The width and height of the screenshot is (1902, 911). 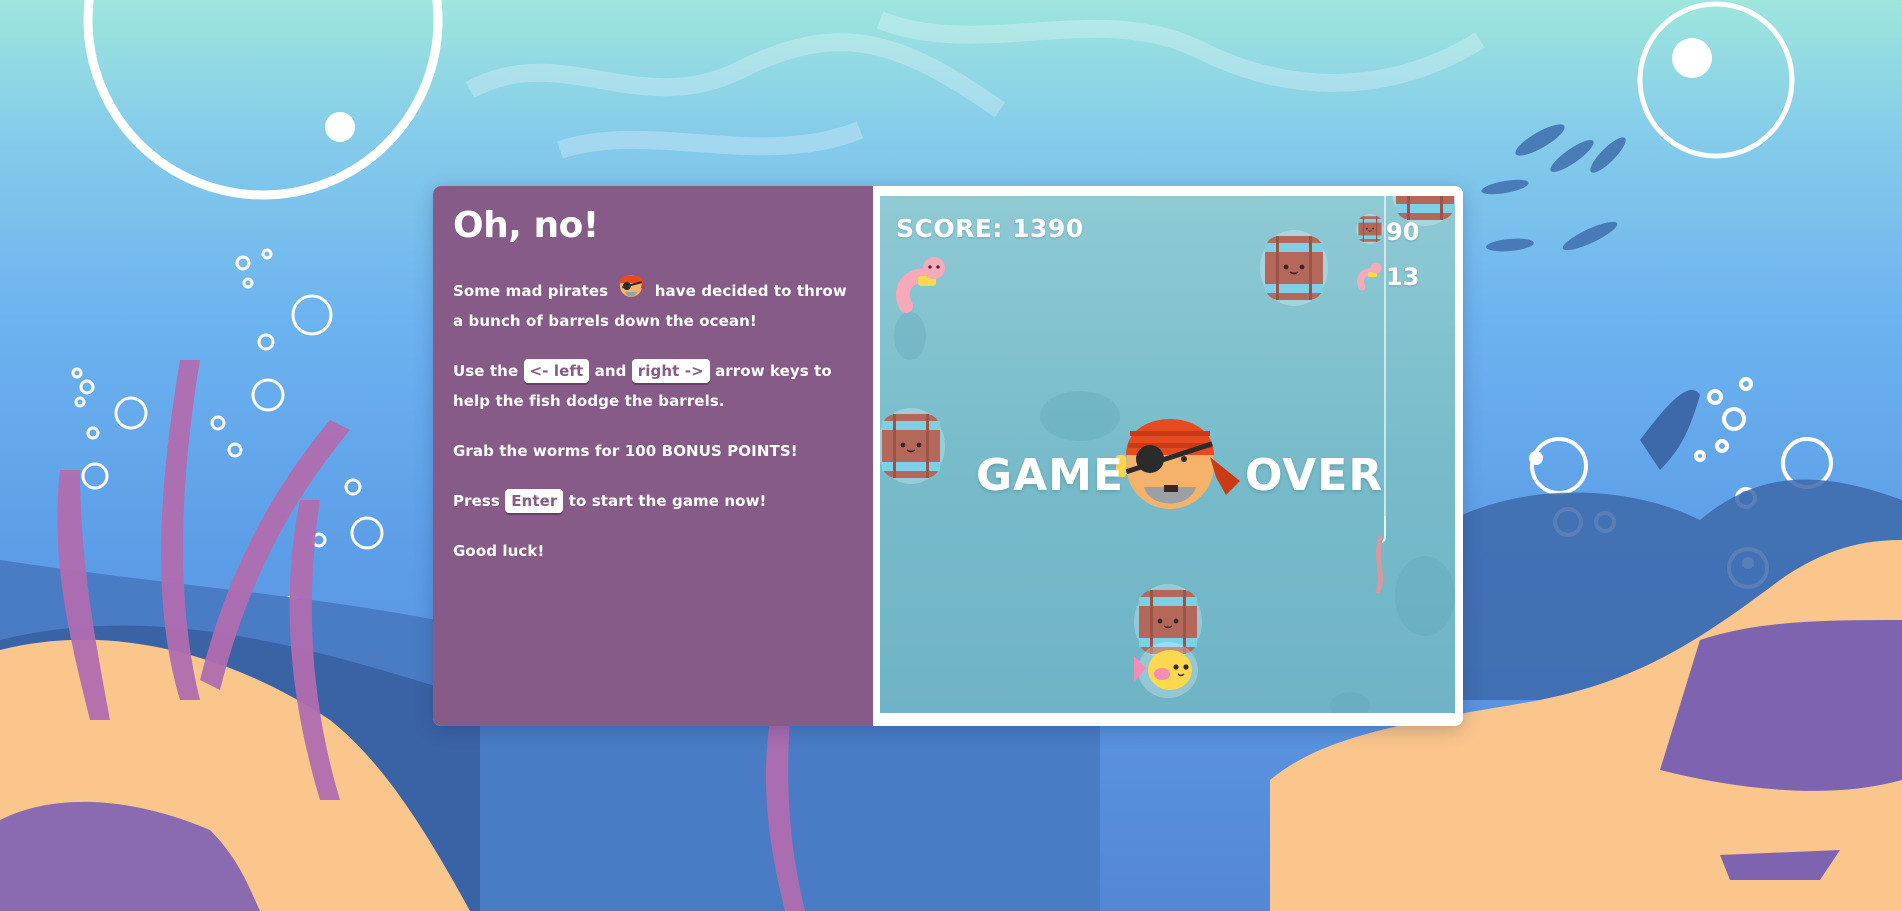 I want to click on game-over-right-text: OVER, so click(x=1314, y=475).